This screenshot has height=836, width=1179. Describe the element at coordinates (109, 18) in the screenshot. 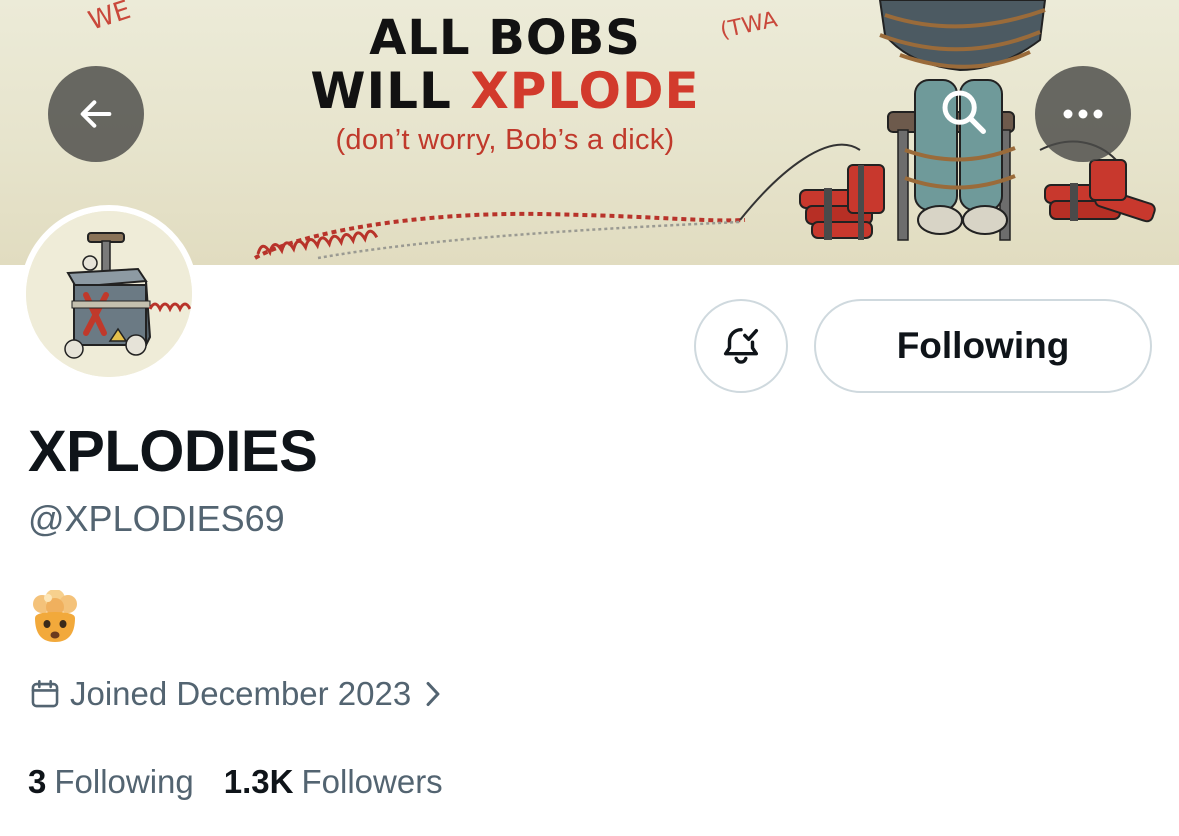

I see `banner-scrawl-left: WE` at that location.